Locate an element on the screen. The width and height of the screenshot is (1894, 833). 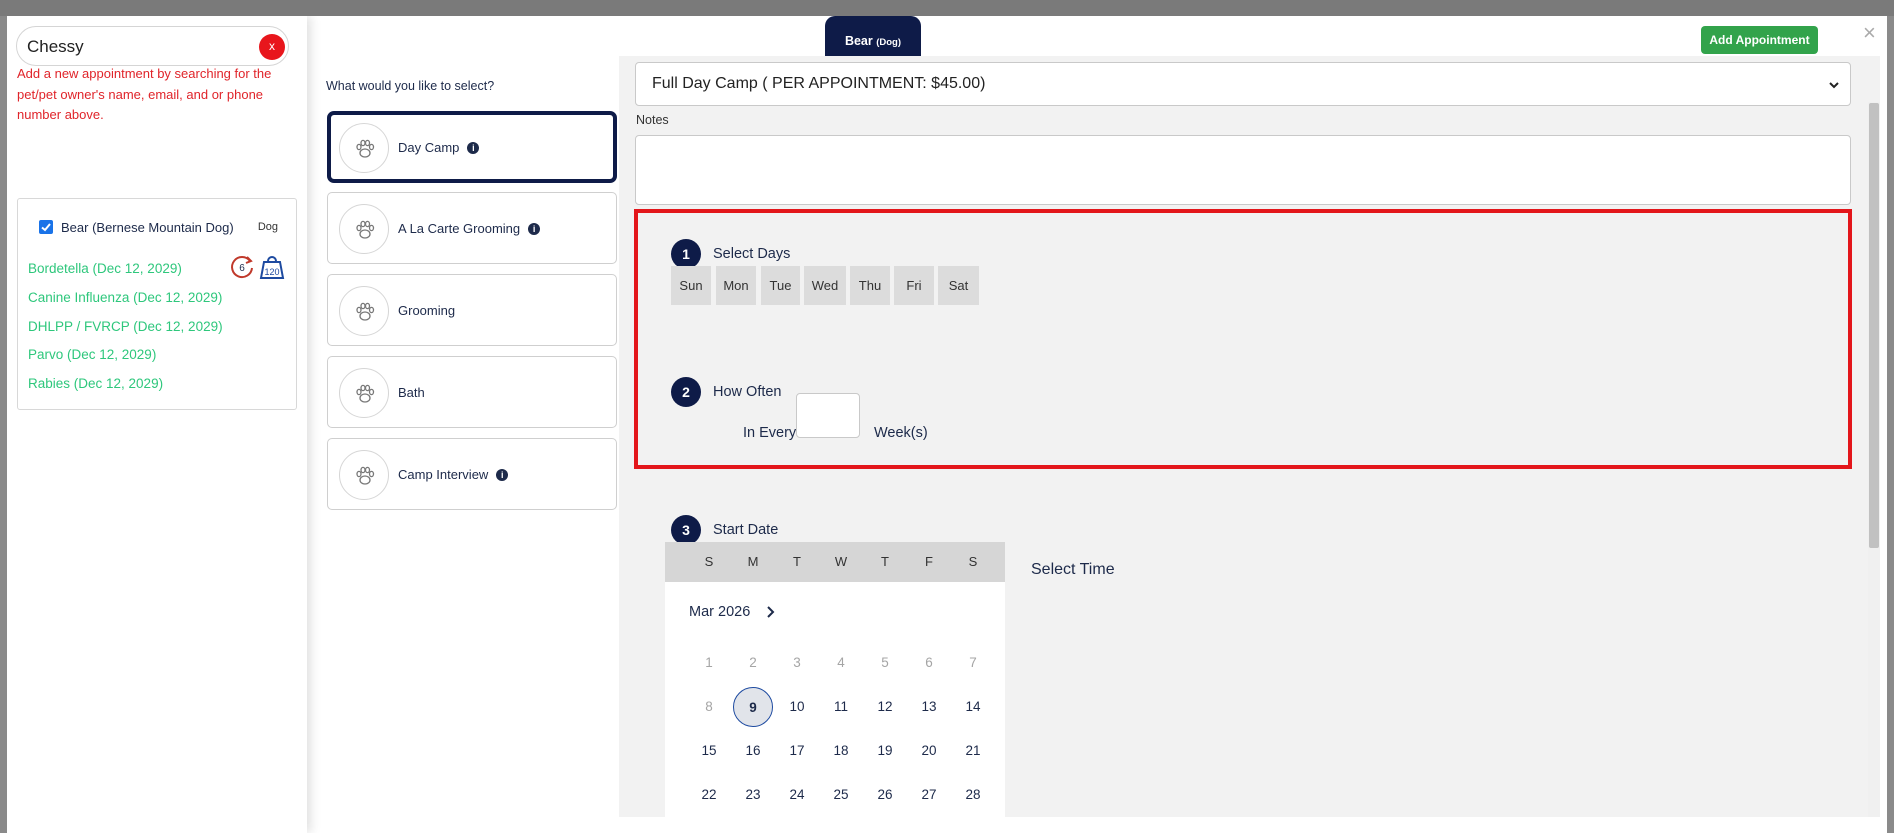
service-a-la-carte-grooming: A La Carte Grooming i is located at coordinates (472, 228).